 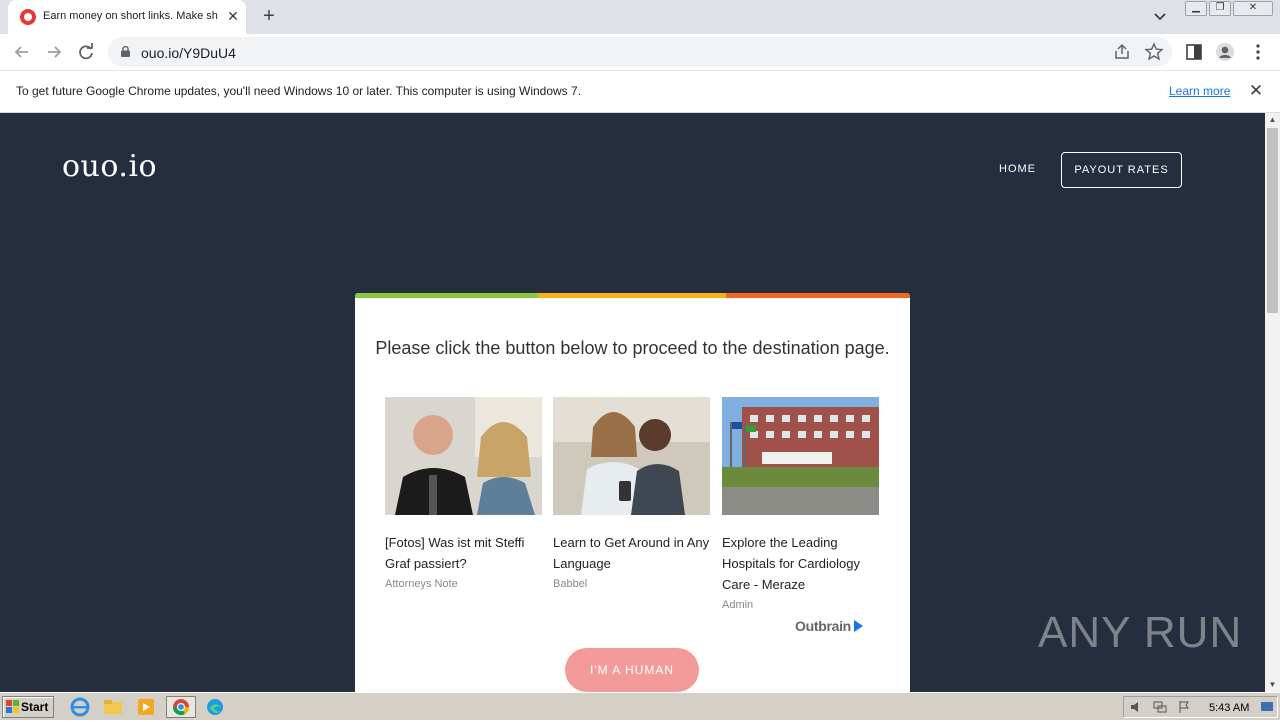 What do you see at coordinates (823, 626) in the screenshot?
I see `outbrain-label: Outbrain` at bounding box center [823, 626].